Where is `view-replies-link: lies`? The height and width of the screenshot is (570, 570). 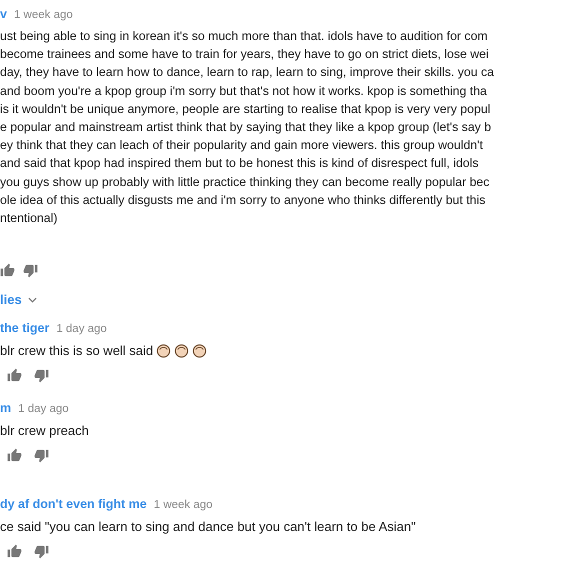
view-replies-link: lies is located at coordinates (18, 300).